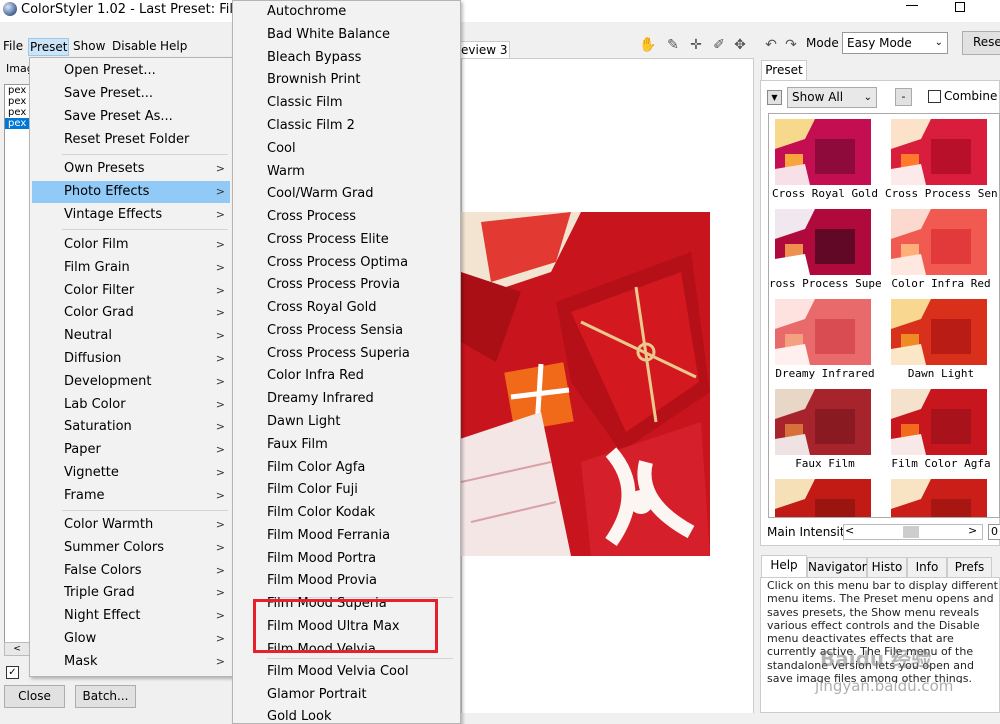  What do you see at coordinates (346, 468) in the screenshot?
I see `submenu-item: Film Color Agfa` at bounding box center [346, 468].